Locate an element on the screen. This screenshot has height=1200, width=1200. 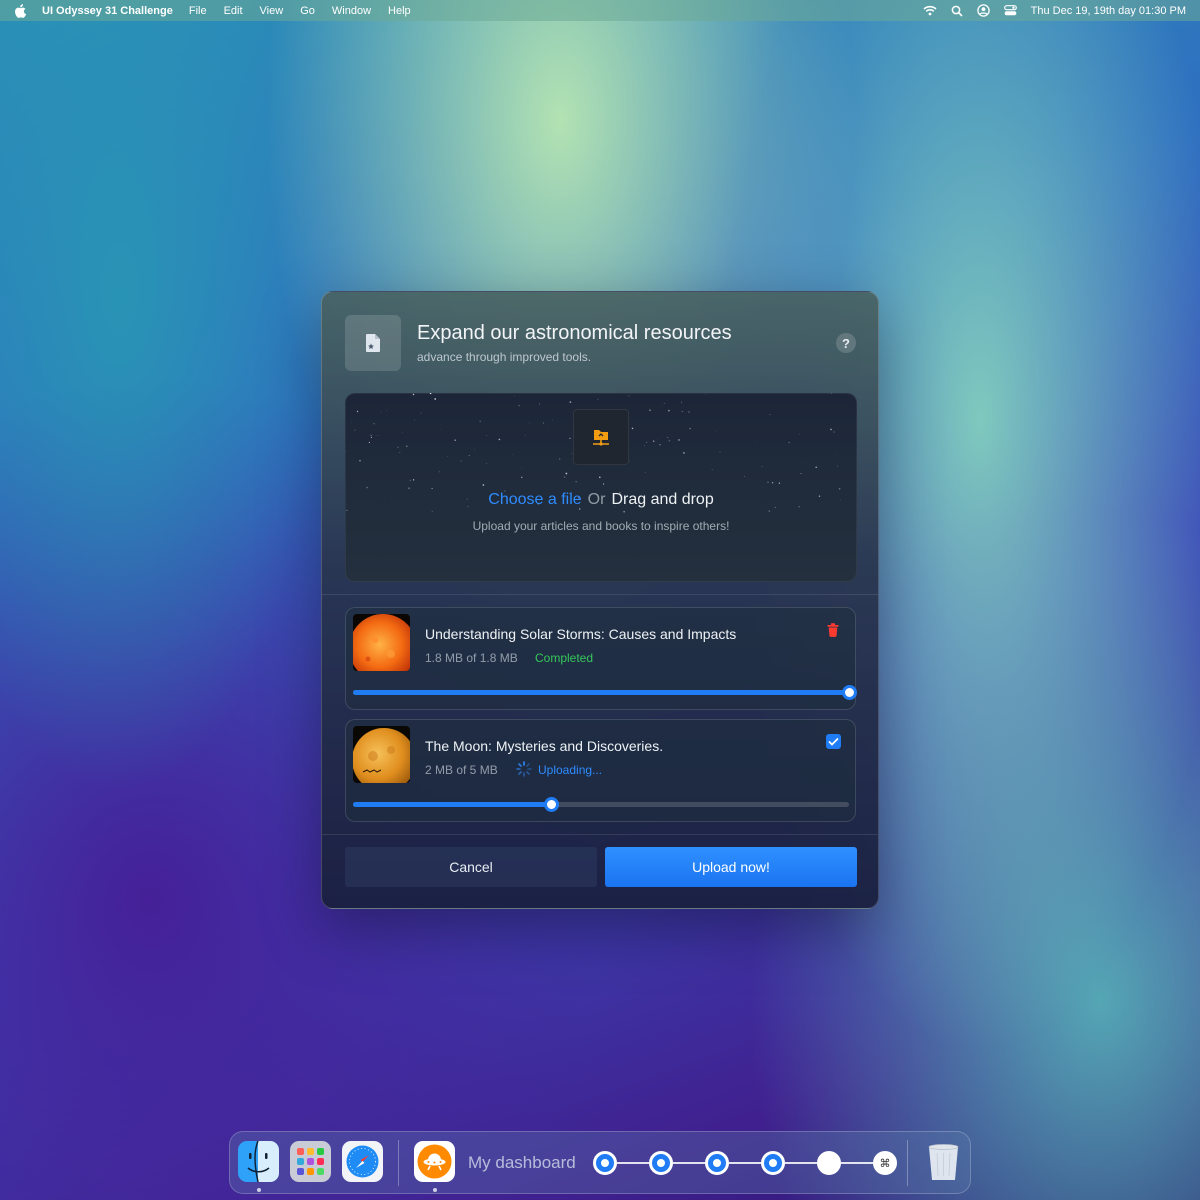
trash-icon is located at coordinates (833, 632).